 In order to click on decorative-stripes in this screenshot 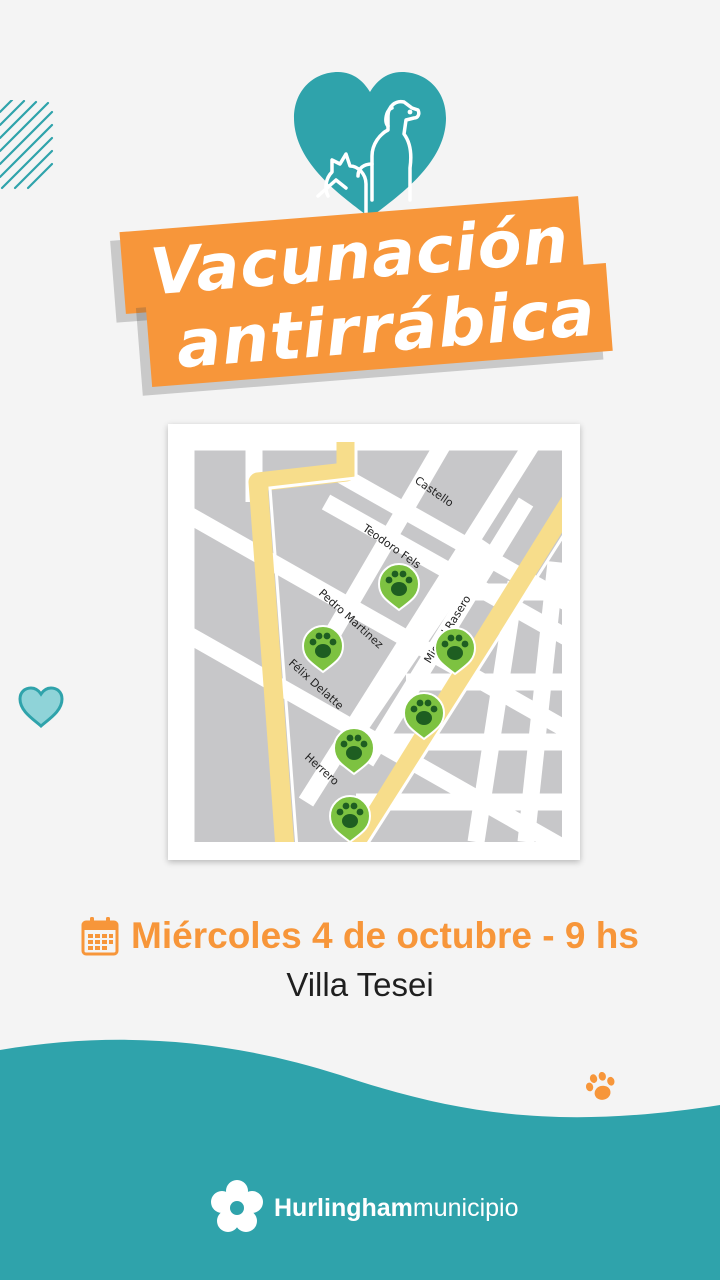, I will do `click(27, 145)`.